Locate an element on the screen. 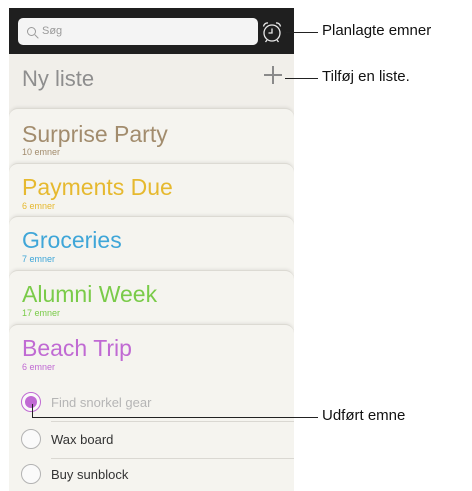  list-card-alumni-week: Alumni Week 17 emner is located at coordinates (151, 300).